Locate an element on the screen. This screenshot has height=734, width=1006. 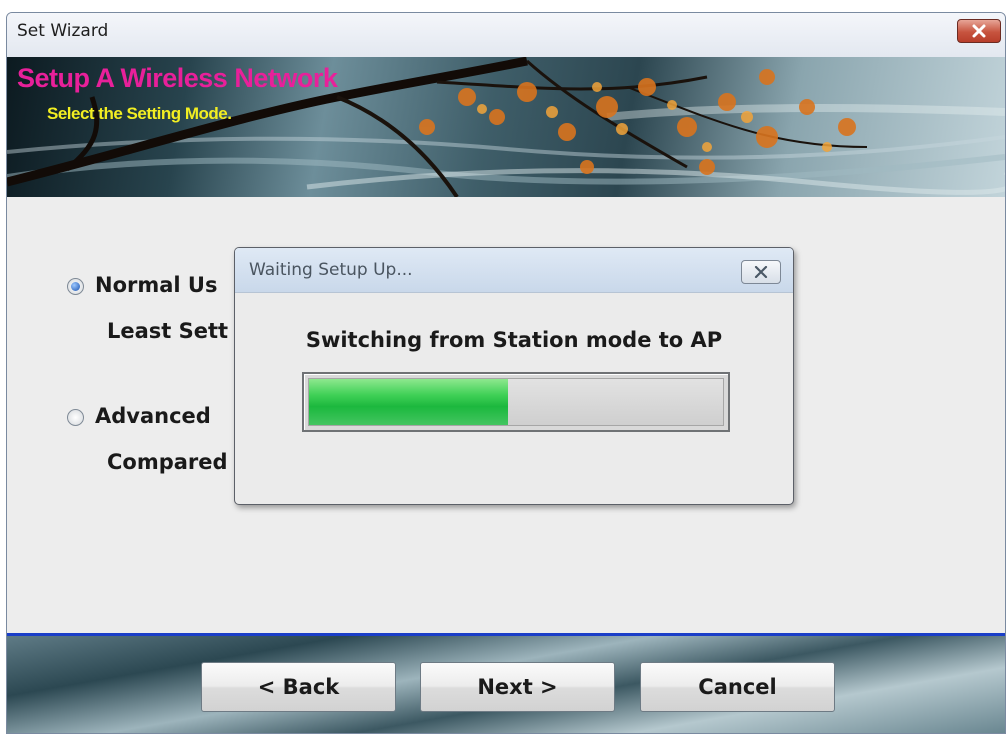
progress-track is located at coordinates (516, 402).